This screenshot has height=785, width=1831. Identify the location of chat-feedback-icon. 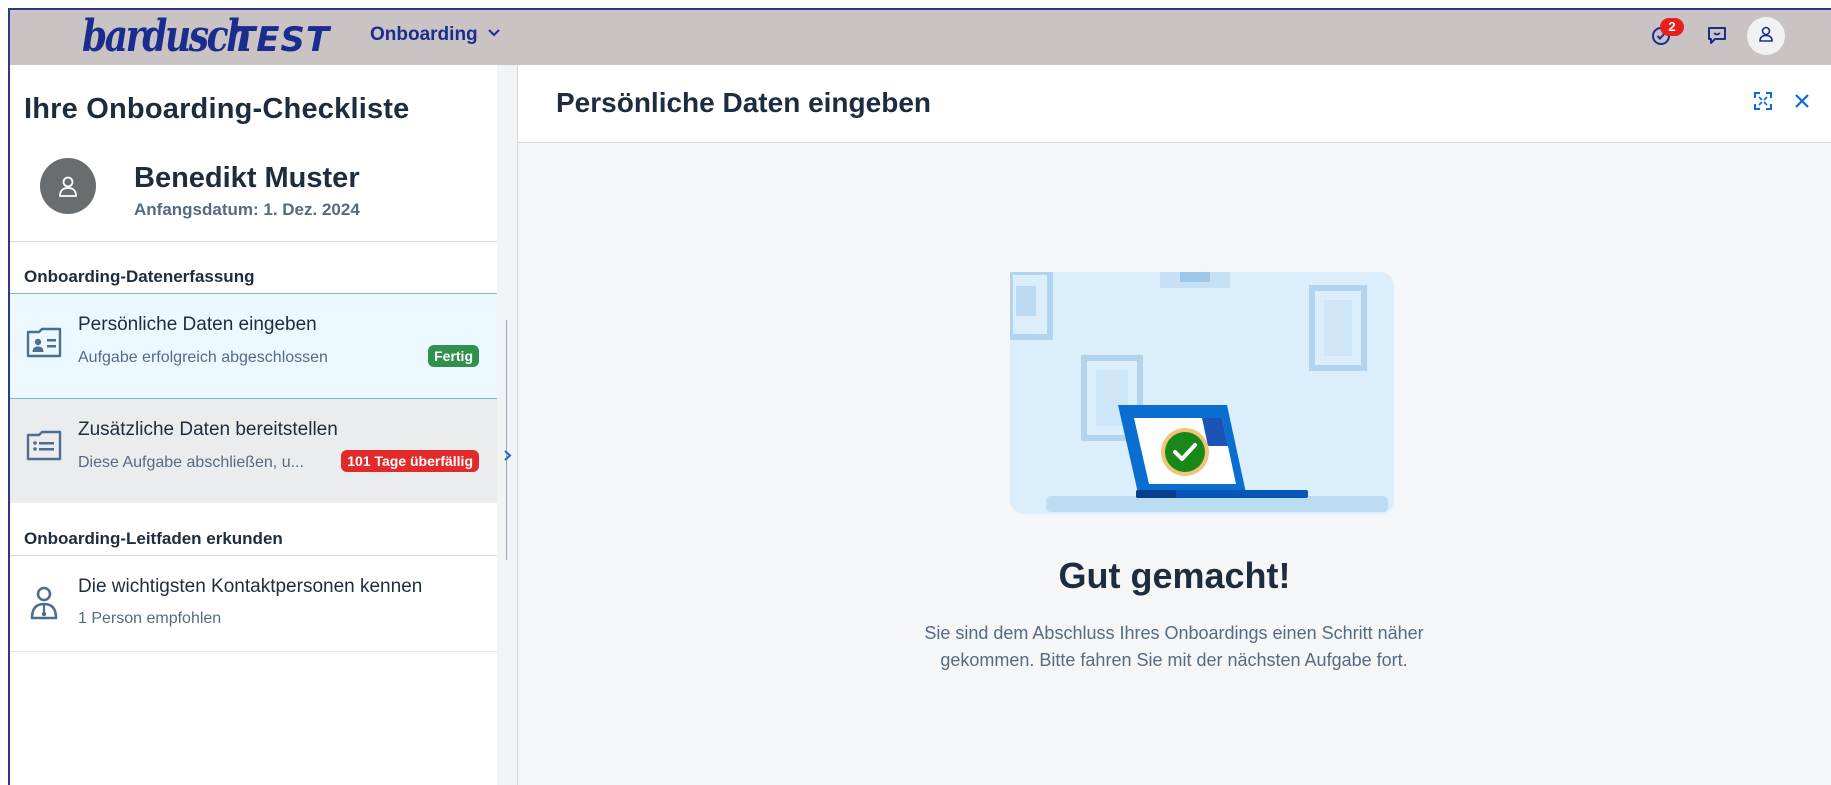
(1717, 37).